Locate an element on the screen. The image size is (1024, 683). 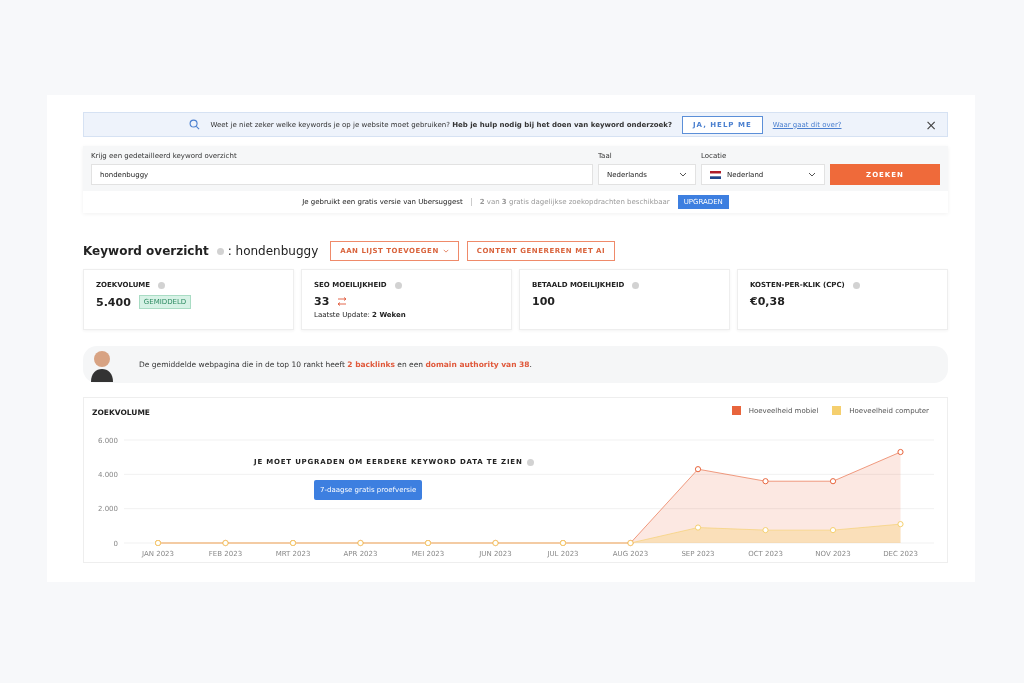
metric-value: €0,38 is located at coordinates (767, 301).